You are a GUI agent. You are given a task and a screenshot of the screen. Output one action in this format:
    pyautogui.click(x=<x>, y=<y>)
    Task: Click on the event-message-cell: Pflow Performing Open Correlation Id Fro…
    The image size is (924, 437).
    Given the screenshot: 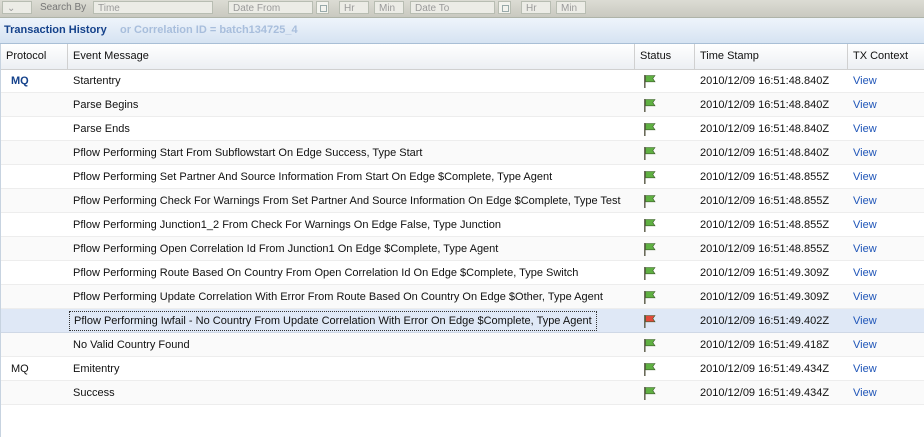 What is the action you would take?
    pyautogui.click(x=351, y=249)
    